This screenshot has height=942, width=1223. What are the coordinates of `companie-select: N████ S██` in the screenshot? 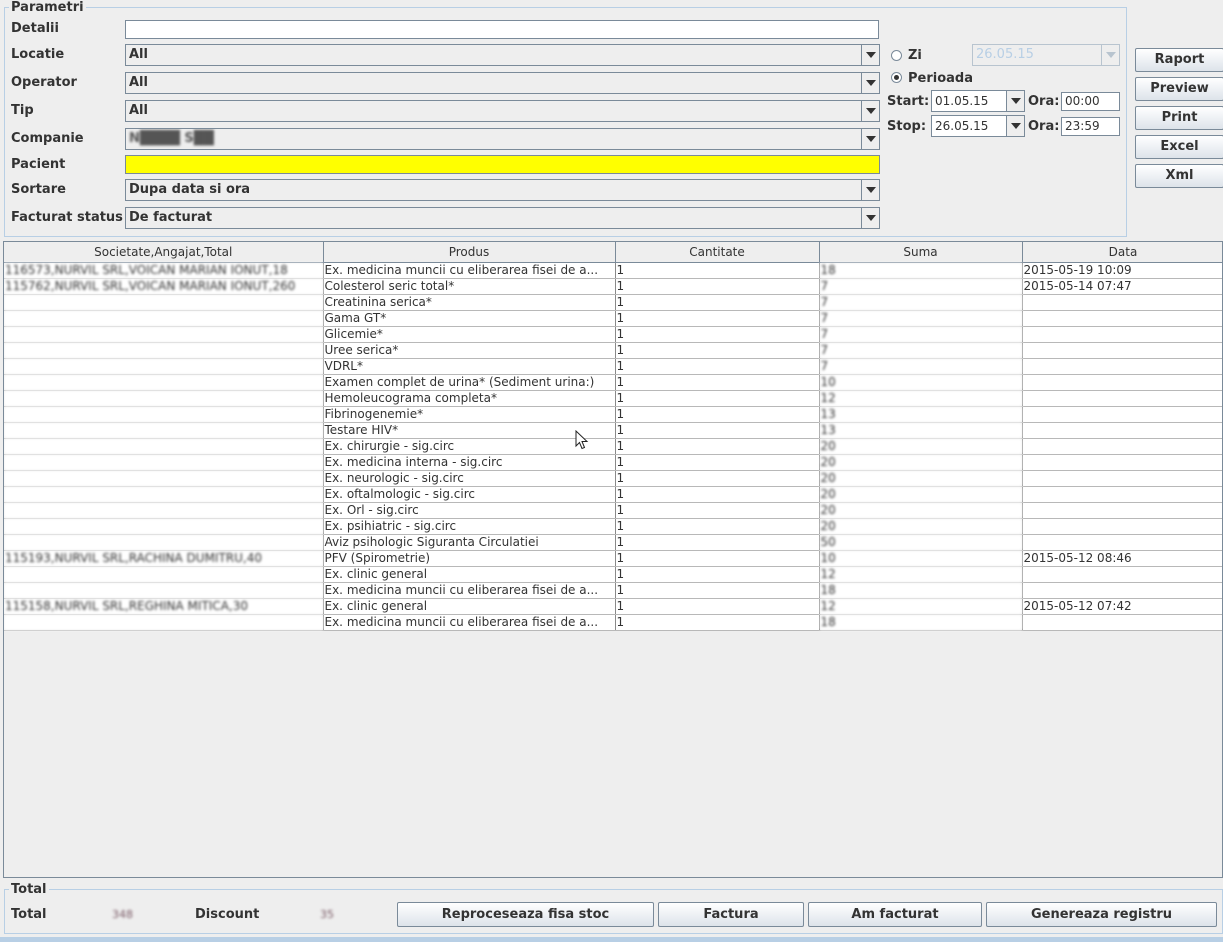 It's located at (502, 139).